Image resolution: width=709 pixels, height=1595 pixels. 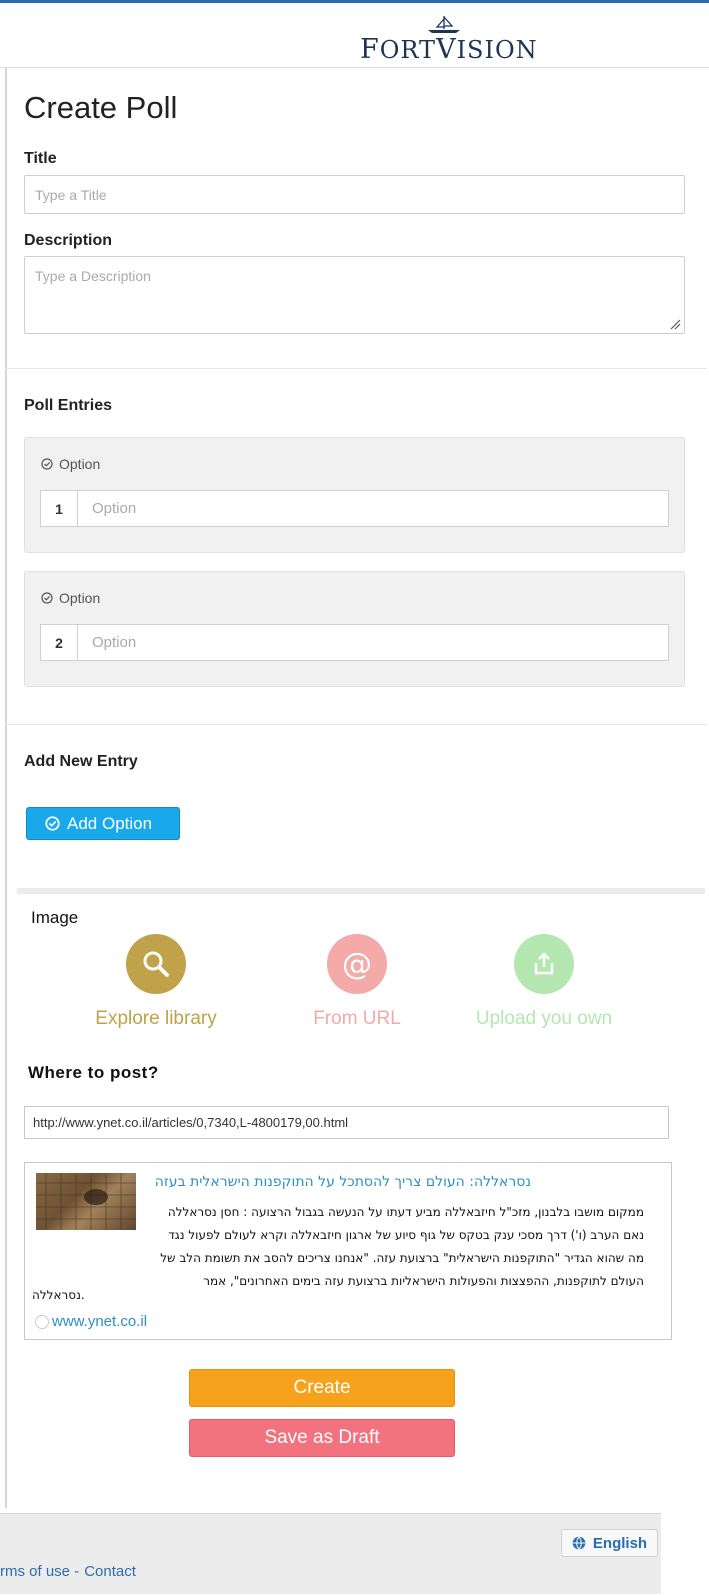 I want to click on resize-handle-icon, so click(x=675, y=324).